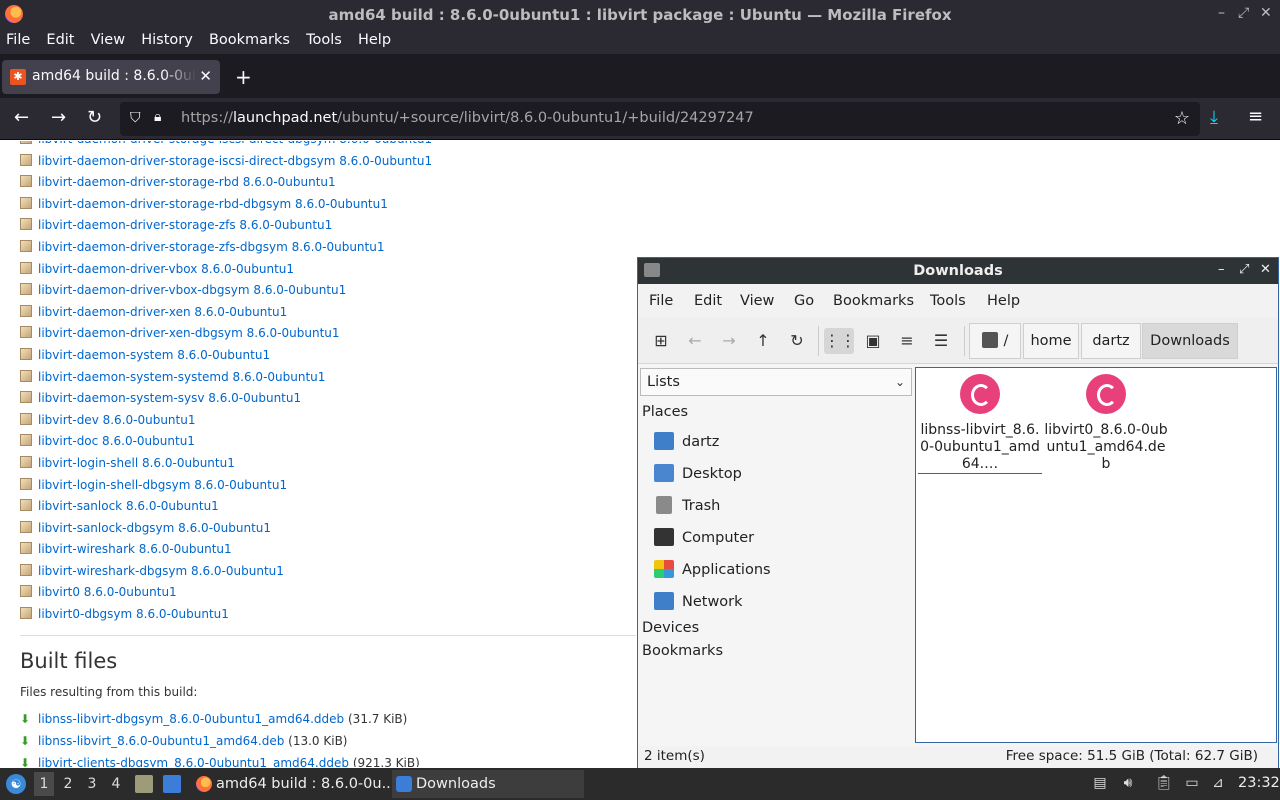 The image size is (1280, 800). I want to click on downloads-icon: ⤓, so click(1214, 117).